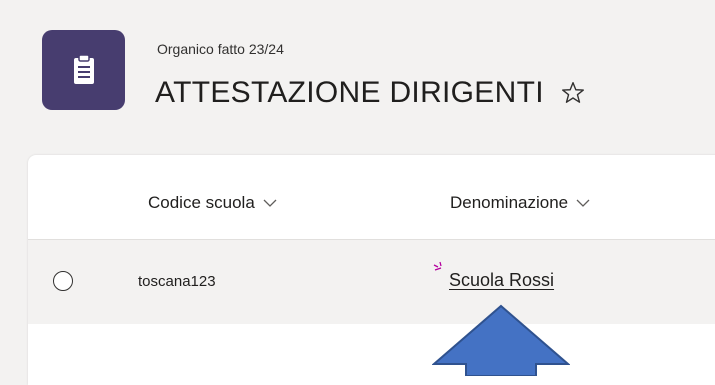  I want to click on cell-codice-scuola: toscana123, so click(177, 281).